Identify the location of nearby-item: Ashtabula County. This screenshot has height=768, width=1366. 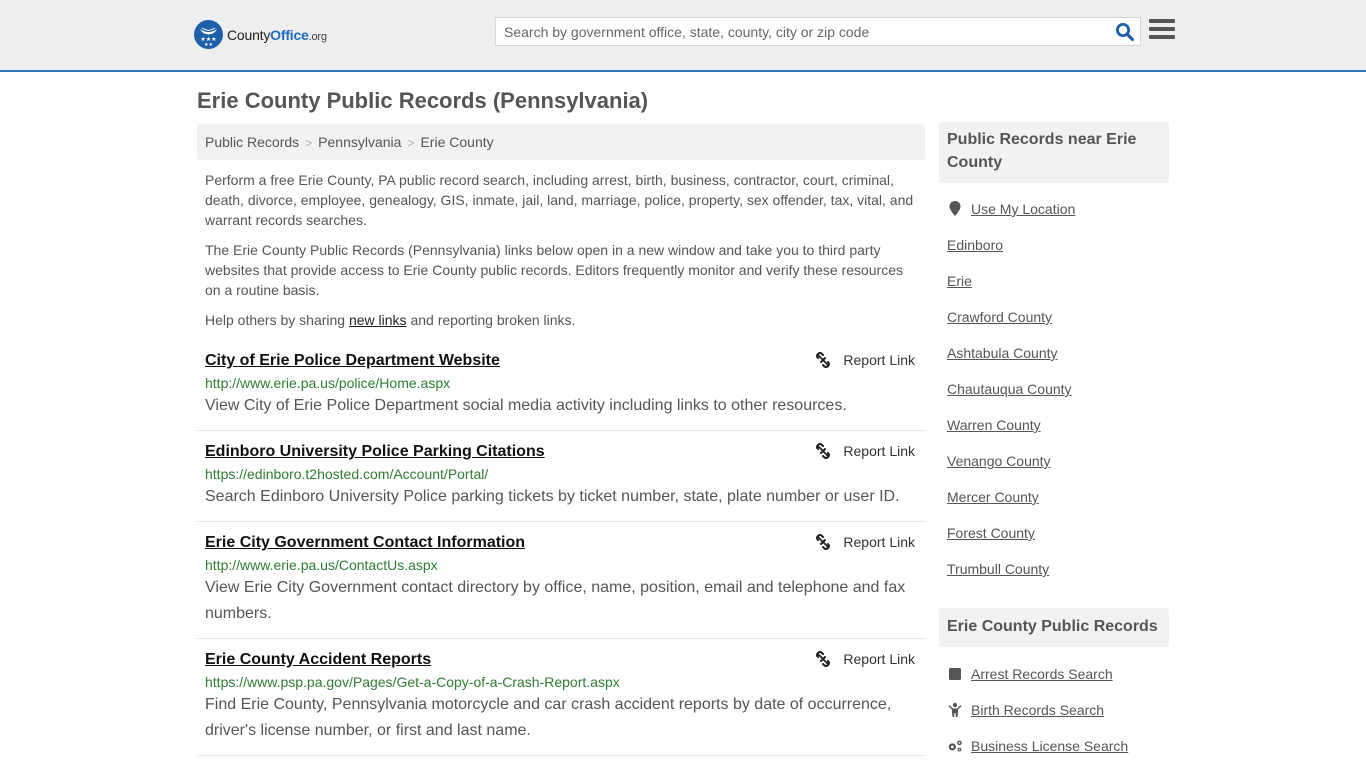
(1058, 353).